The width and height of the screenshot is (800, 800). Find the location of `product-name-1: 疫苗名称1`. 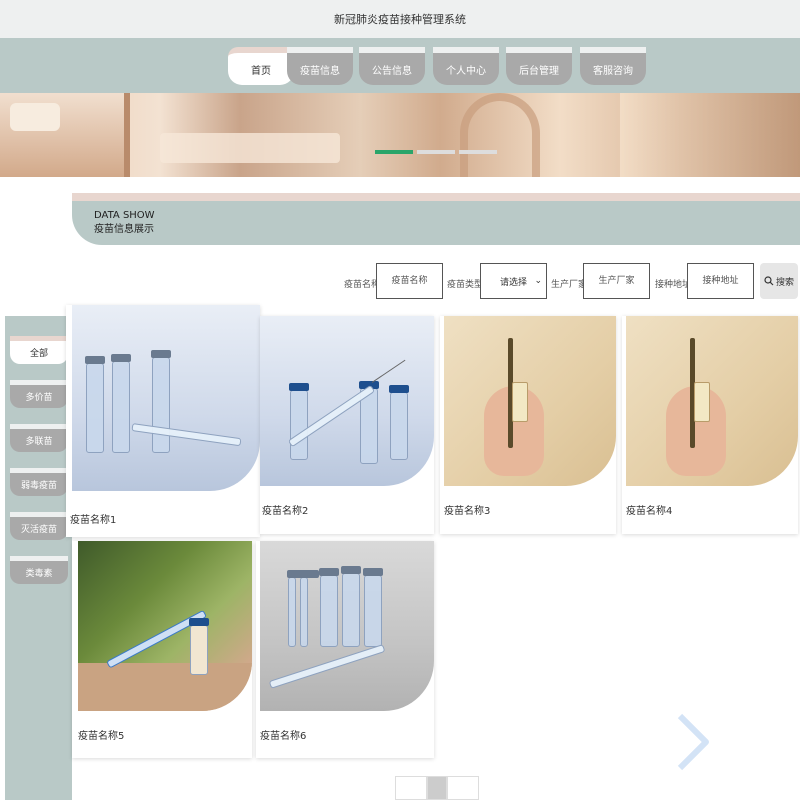

product-name-1: 疫苗名称1 is located at coordinates (93, 520).